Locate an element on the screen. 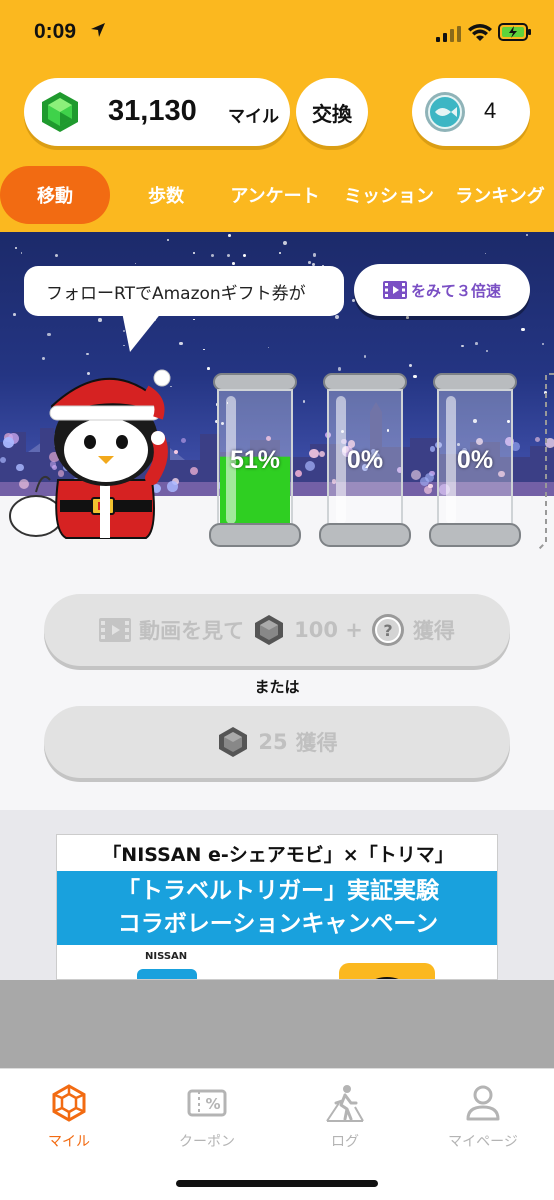 Image resolution: width=554 pixels, height=1200 pixels. tab-mission: ミッション is located at coordinates (389, 195).